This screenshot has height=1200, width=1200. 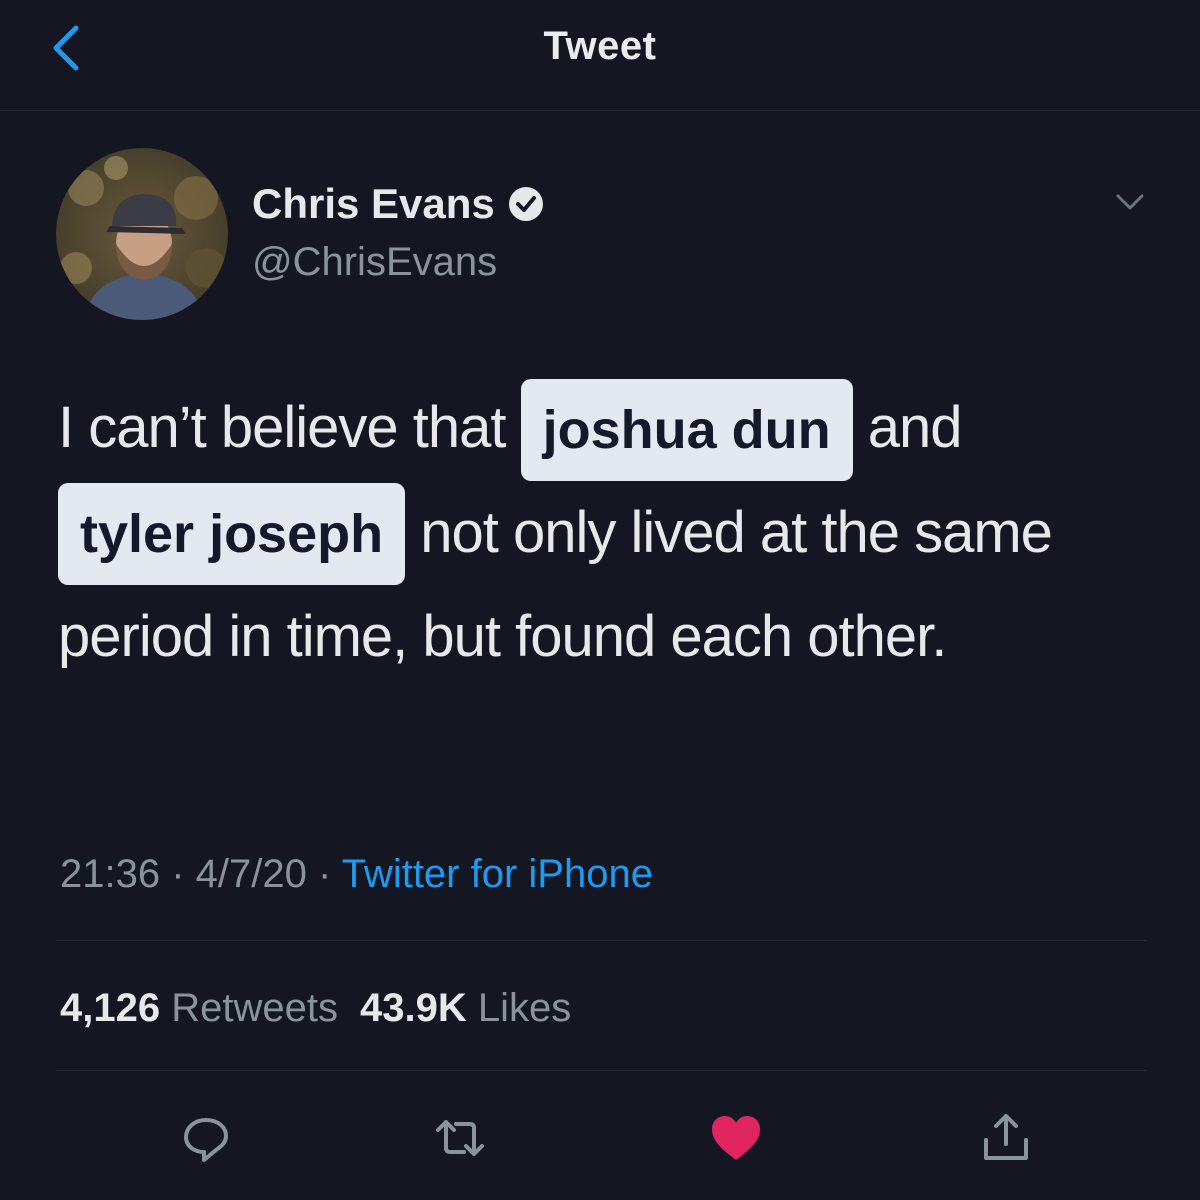 What do you see at coordinates (686, 429) in the screenshot?
I see `name-highlight-tag: joshua dun` at bounding box center [686, 429].